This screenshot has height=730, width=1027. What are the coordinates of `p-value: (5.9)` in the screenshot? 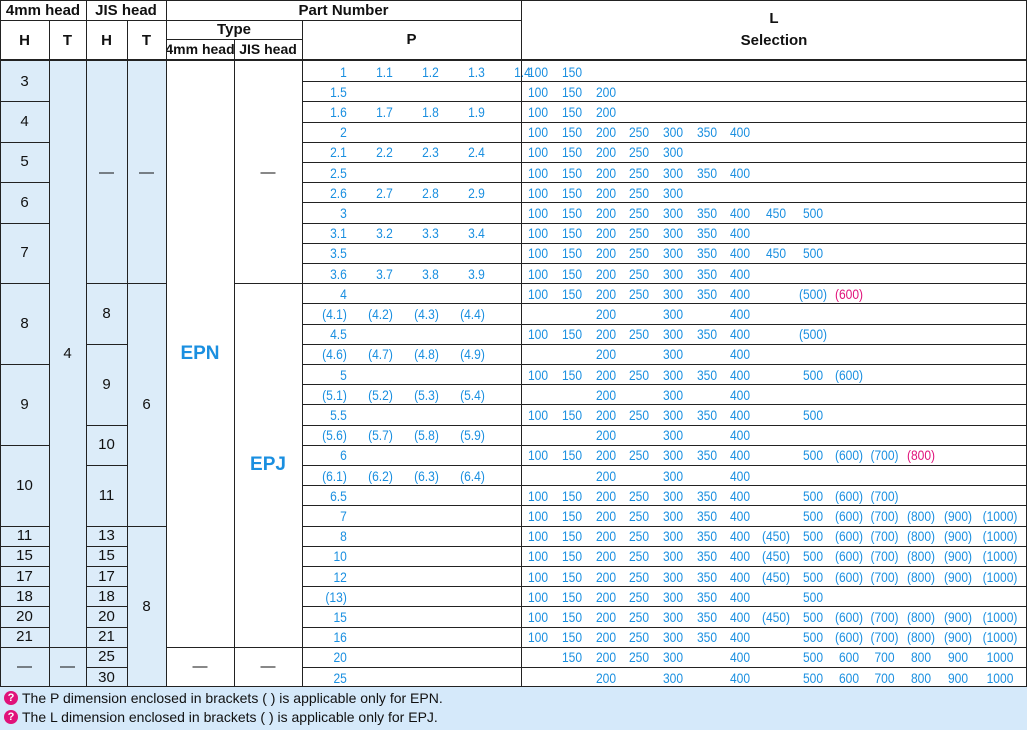 It's located at (472, 435).